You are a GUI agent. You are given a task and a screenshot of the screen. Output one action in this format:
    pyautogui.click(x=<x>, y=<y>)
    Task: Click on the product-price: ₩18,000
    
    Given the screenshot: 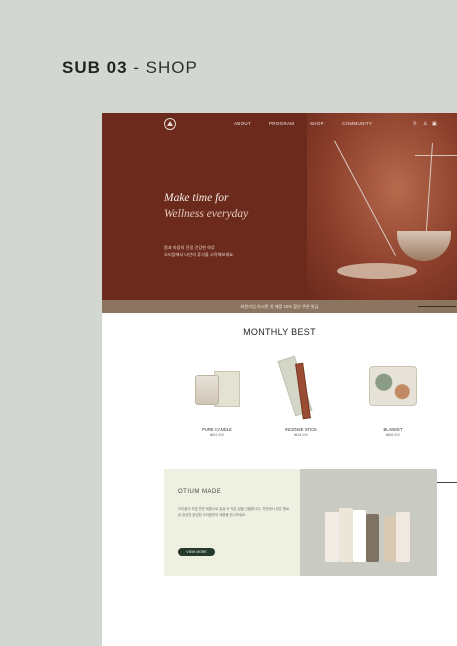 What is the action you would take?
    pyautogui.click(x=300, y=435)
    